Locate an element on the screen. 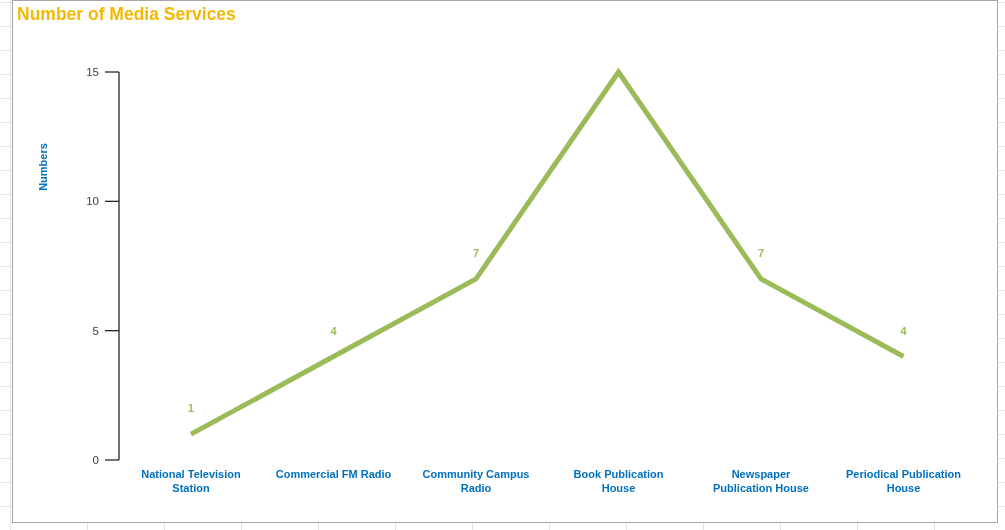  chart-title: Number of Media Services is located at coordinates (126, 14).